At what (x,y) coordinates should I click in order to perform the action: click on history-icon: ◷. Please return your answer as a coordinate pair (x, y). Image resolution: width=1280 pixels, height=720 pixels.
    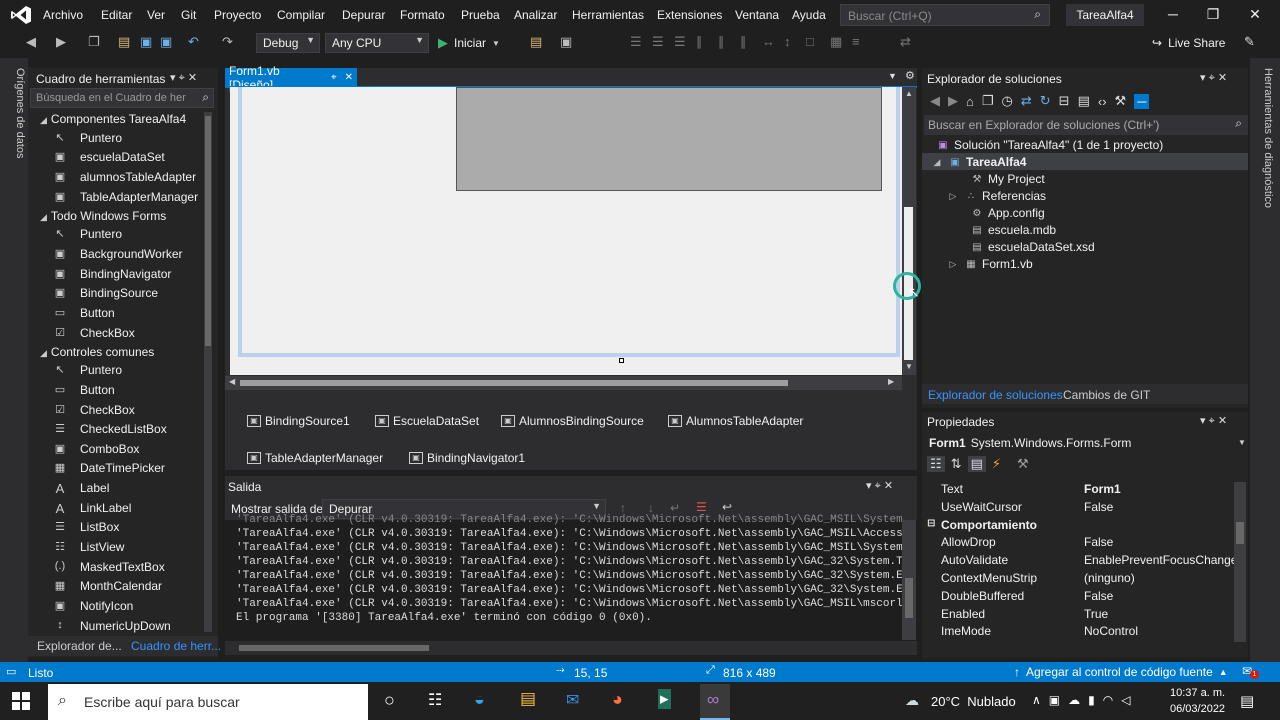
    Looking at the image, I should click on (1007, 101).